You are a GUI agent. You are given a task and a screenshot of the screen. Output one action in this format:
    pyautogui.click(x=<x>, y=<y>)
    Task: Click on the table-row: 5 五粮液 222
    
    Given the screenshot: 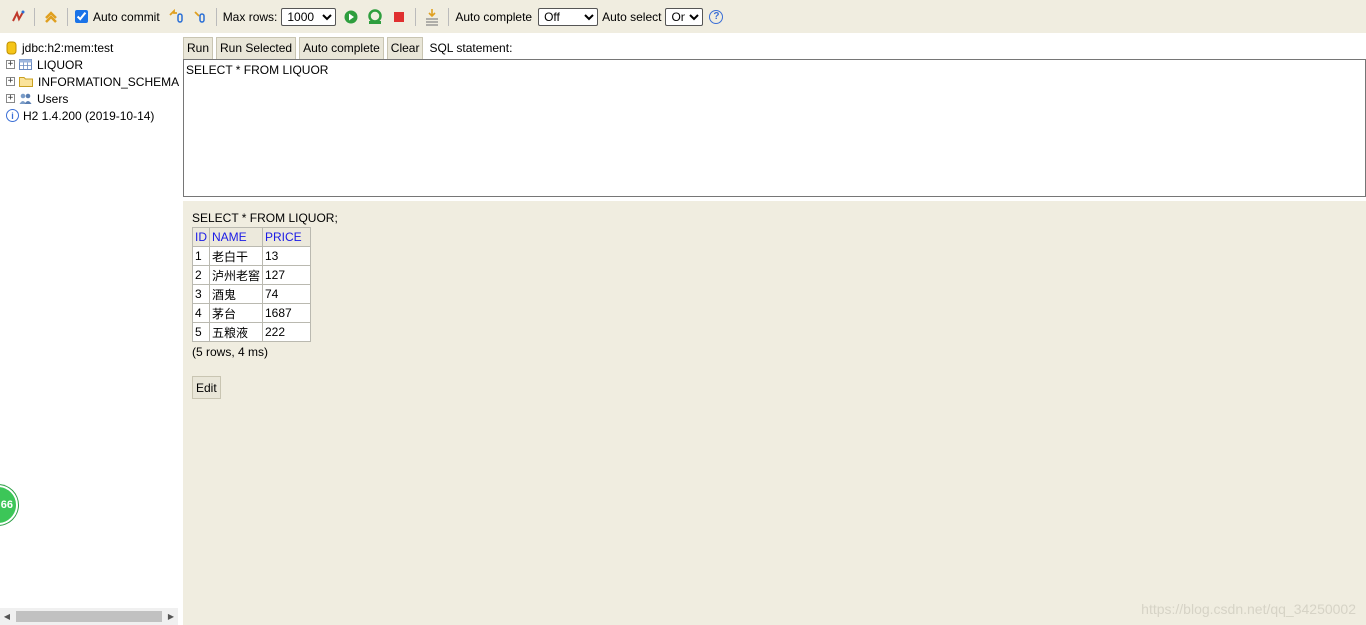 What is the action you would take?
    pyautogui.click(x=251, y=332)
    